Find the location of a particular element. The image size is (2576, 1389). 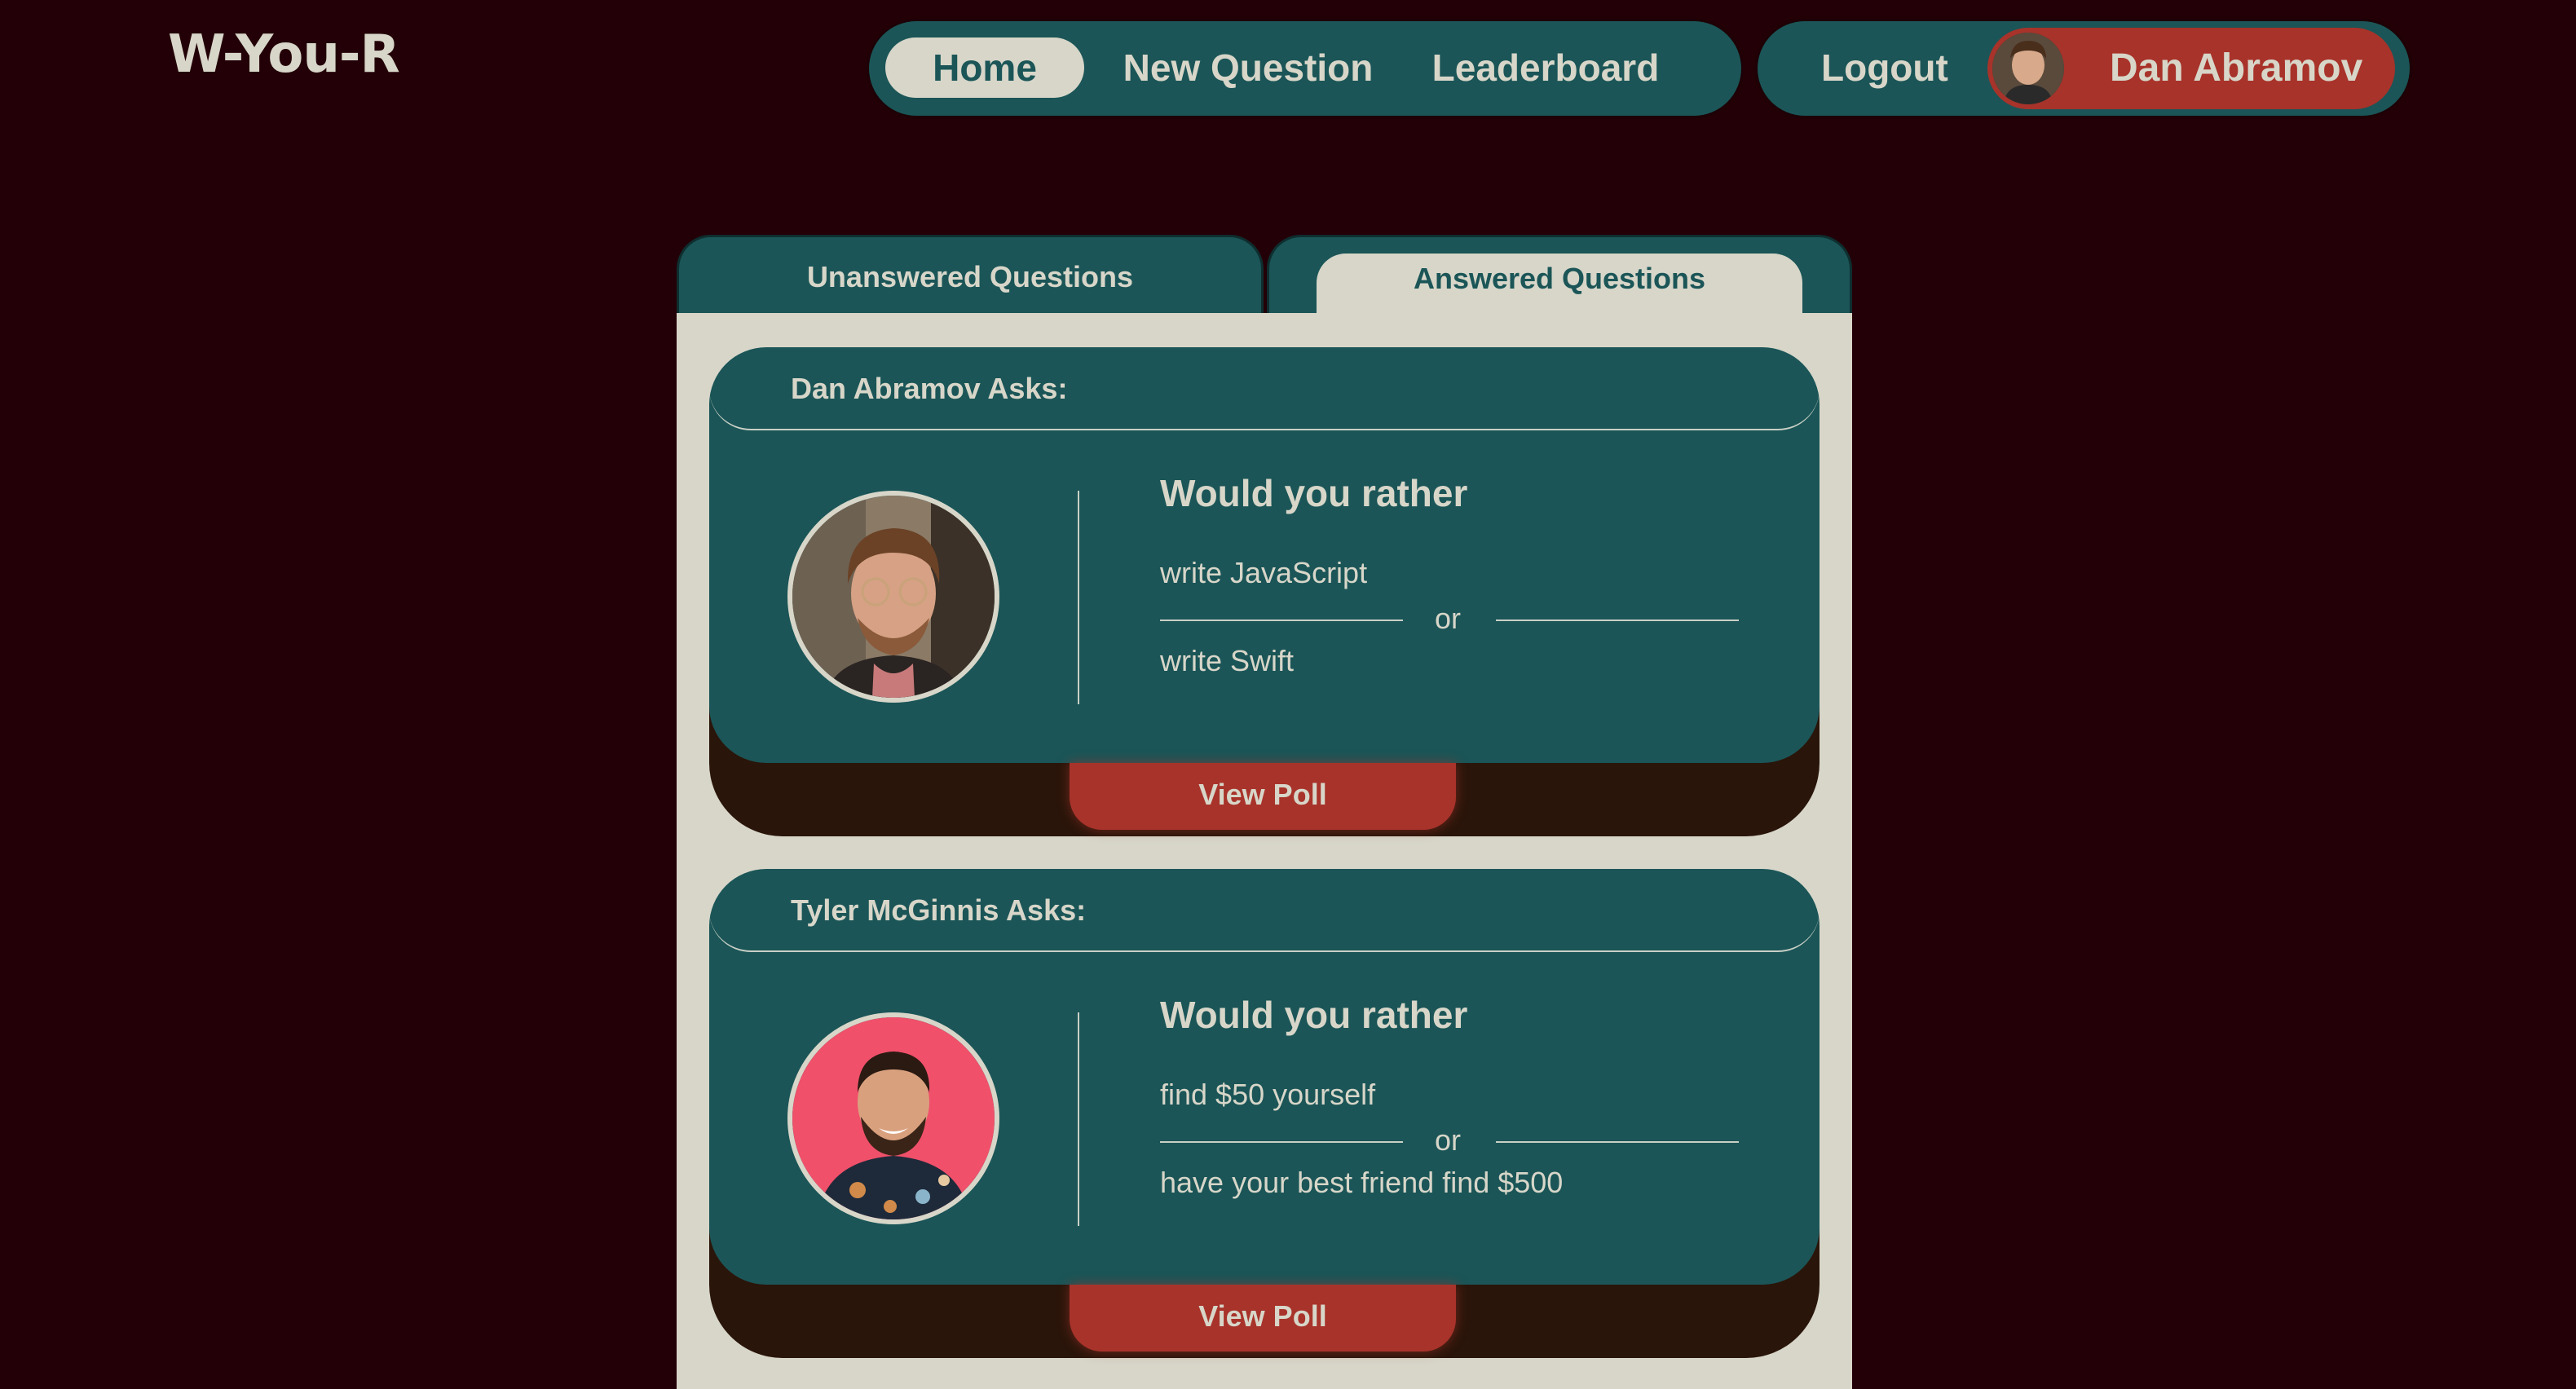

user-avatar-image is located at coordinates (2028, 68).